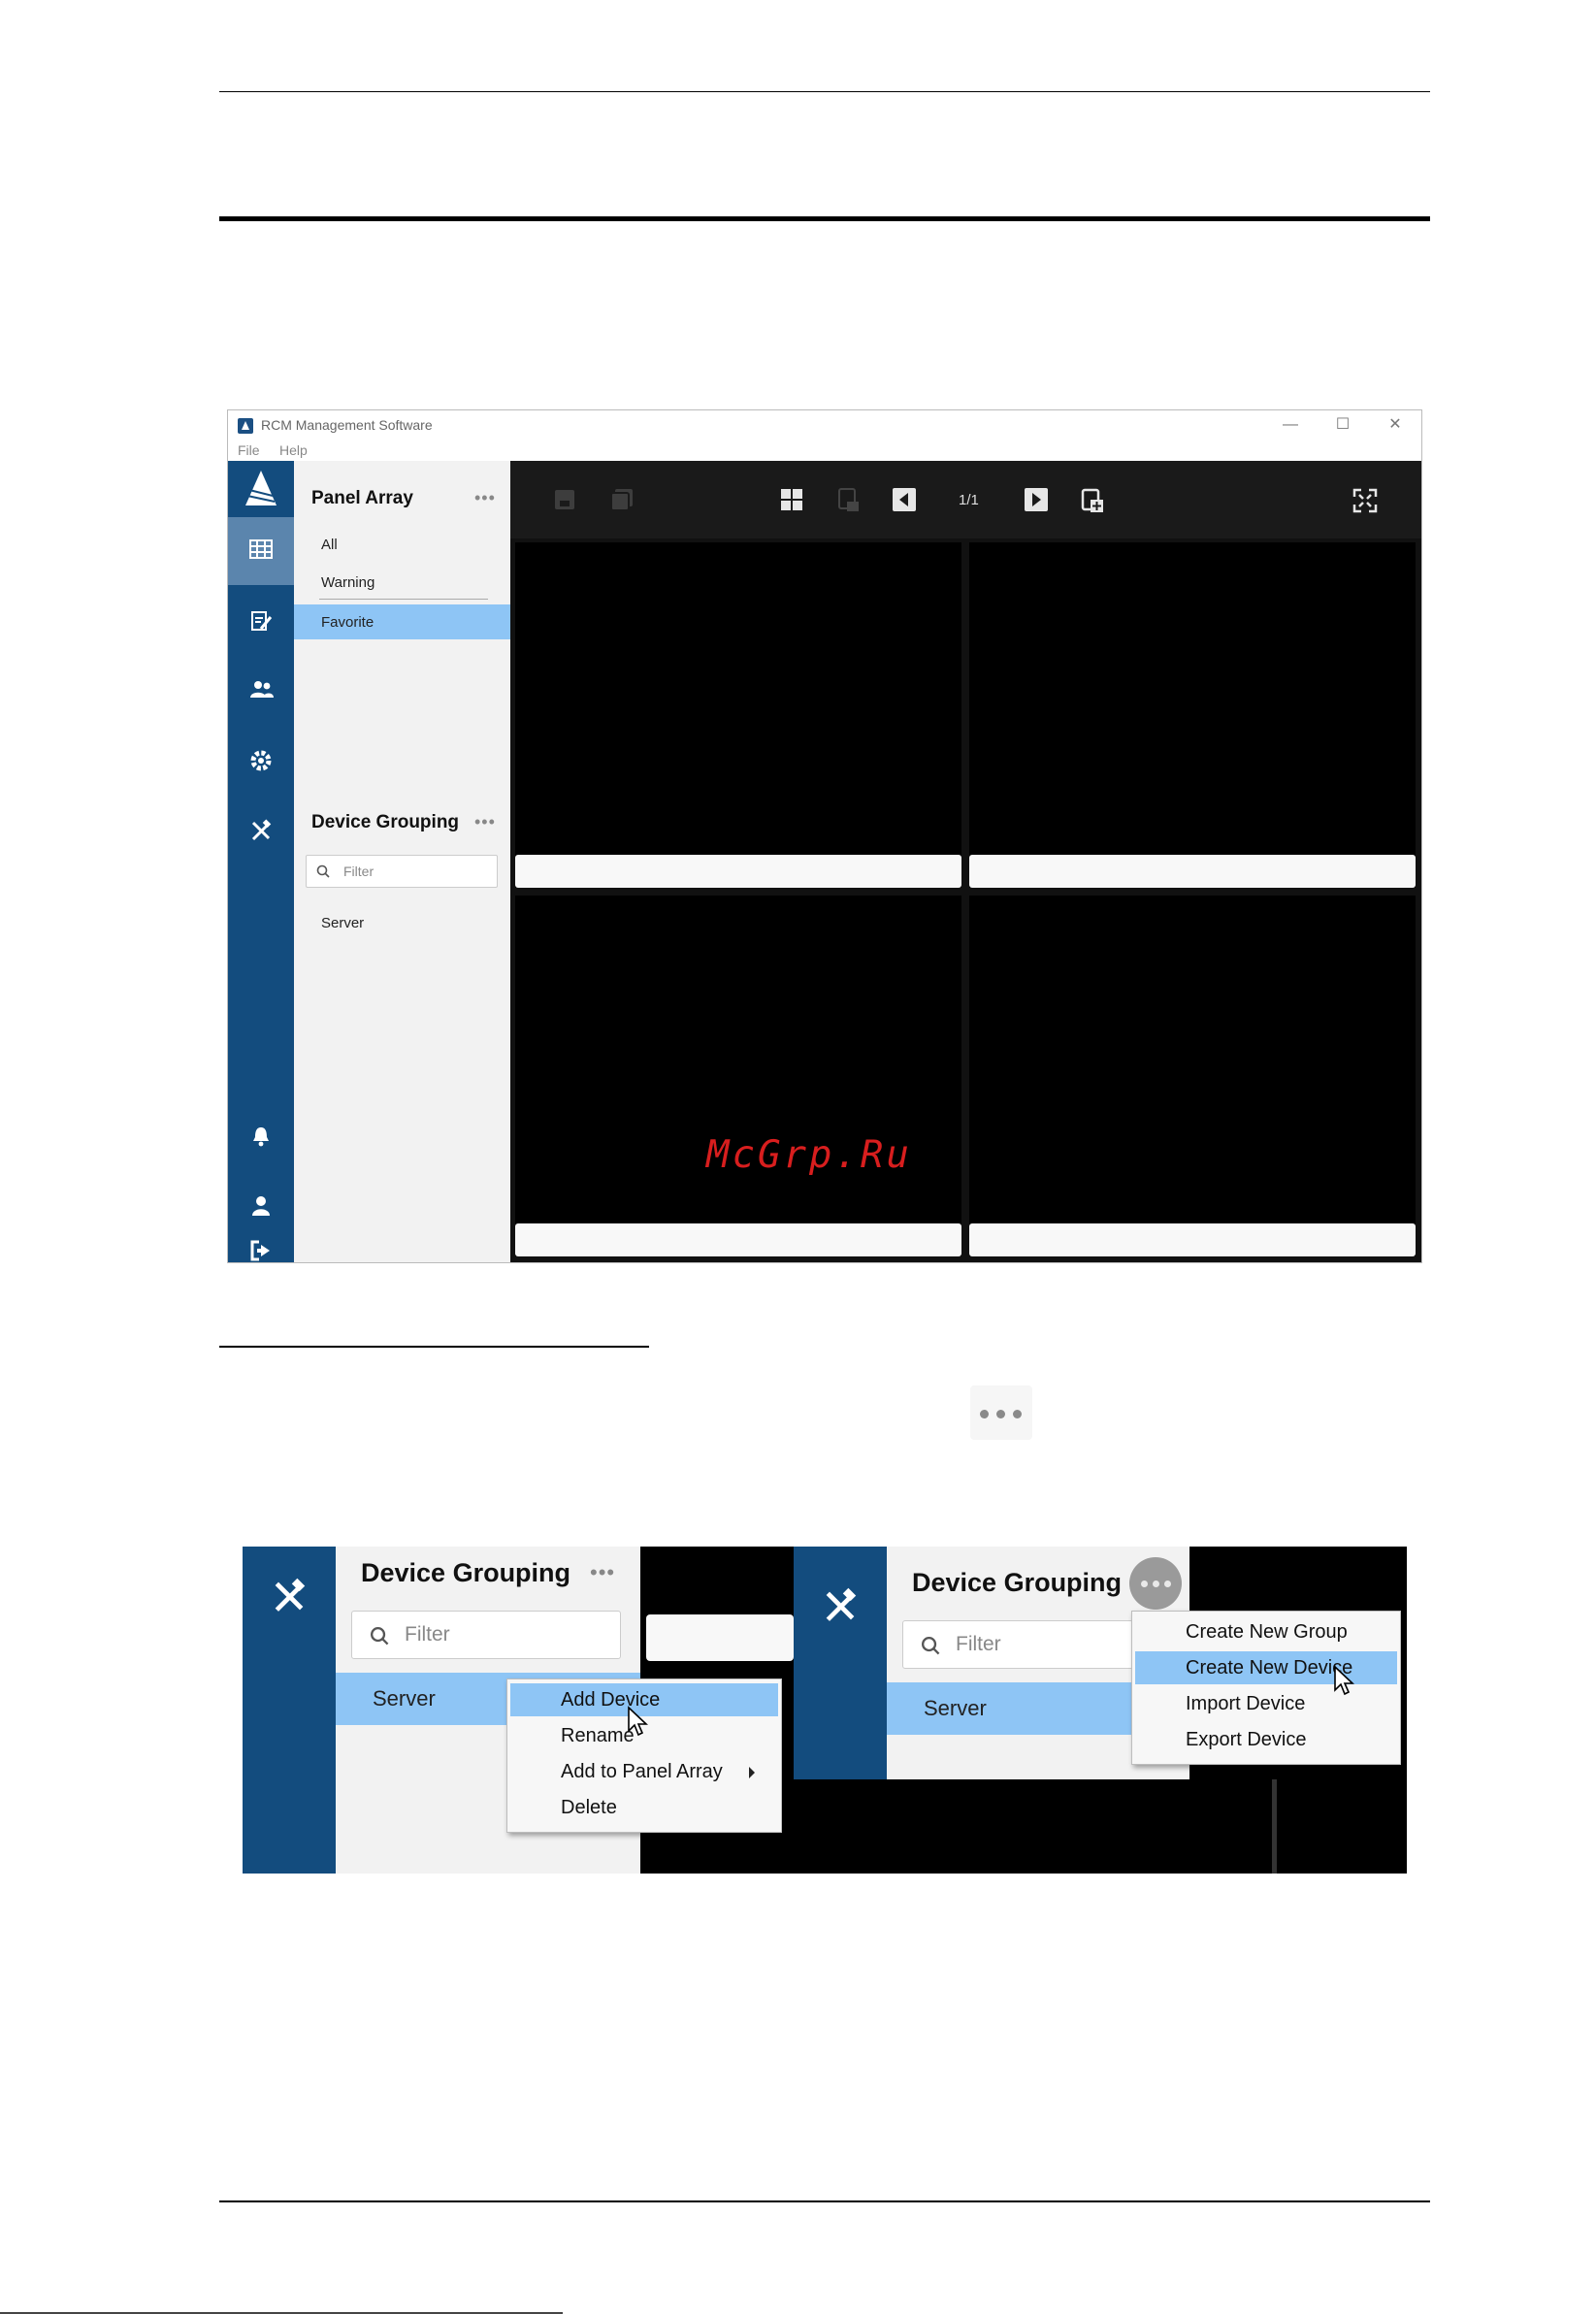 The image size is (1596, 2314). Describe the element at coordinates (904, 500) in the screenshot. I see `prev-page-icon` at that location.